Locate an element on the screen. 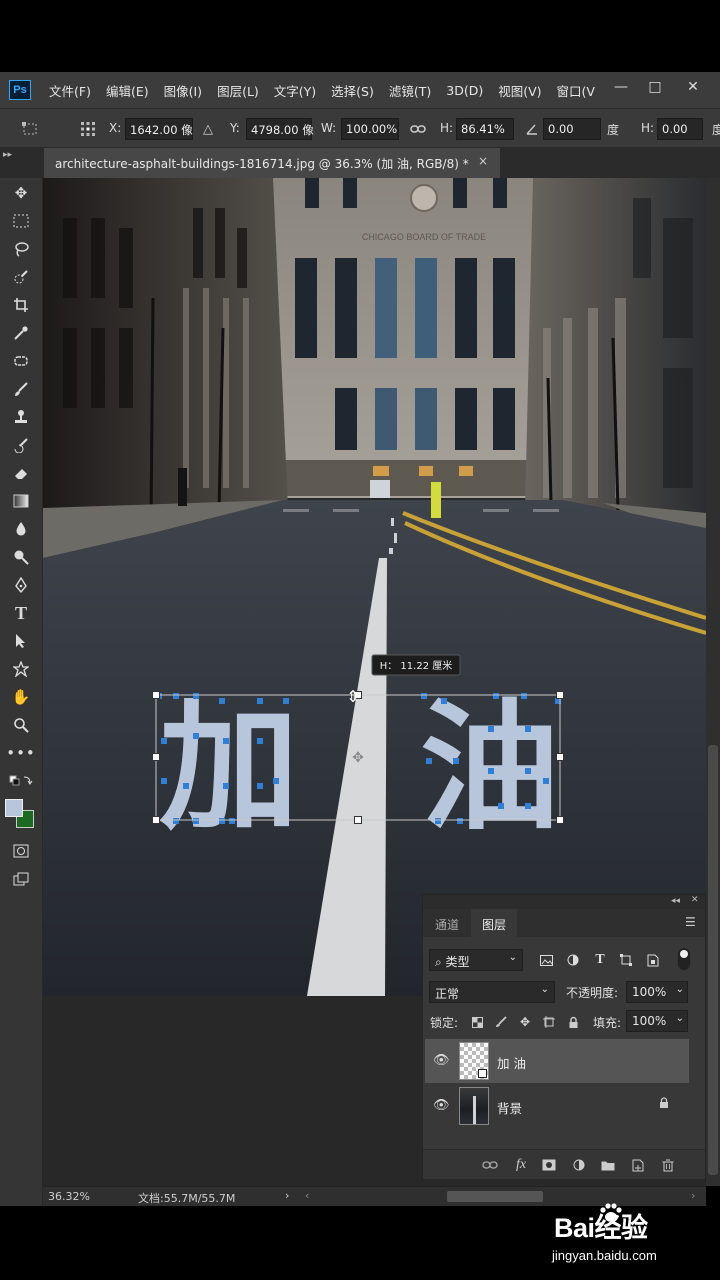 The width and height of the screenshot is (720, 1280). zoom-level: 36.32% is located at coordinates (69, 1196).